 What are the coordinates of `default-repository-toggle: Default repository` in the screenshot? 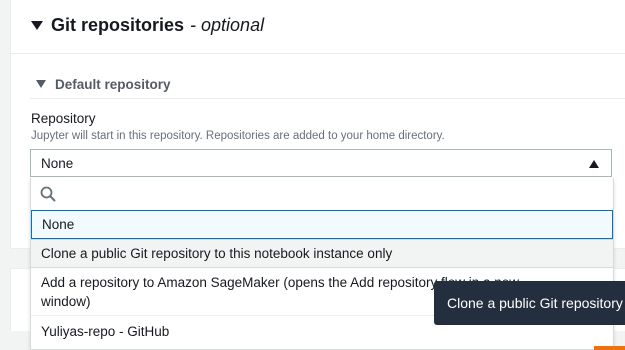 It's located at (103, 84).